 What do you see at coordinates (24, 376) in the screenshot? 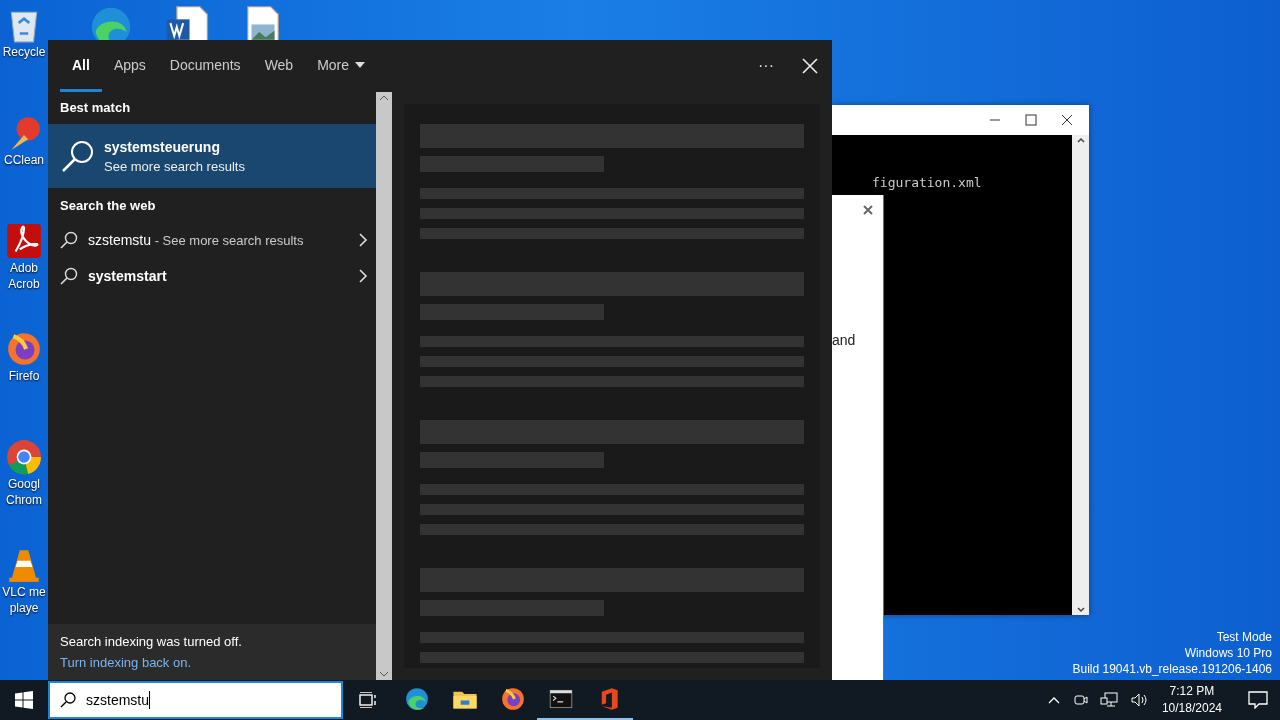
I see `icon-label: Firefo` at bounding box center [24, 376].